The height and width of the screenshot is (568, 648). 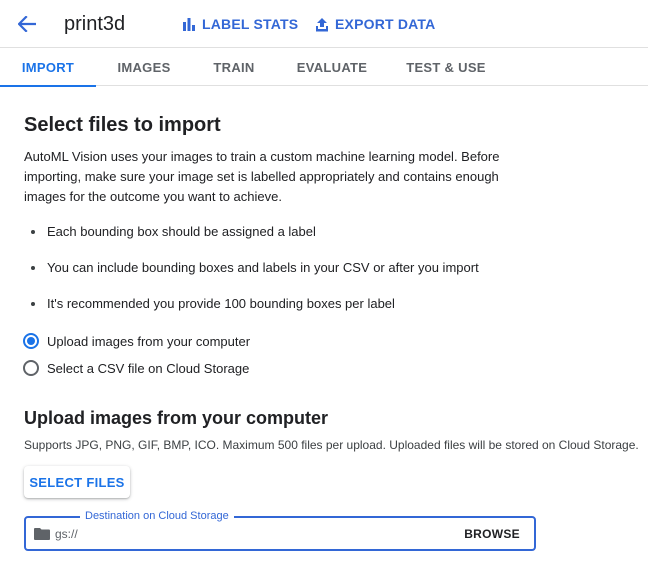 I want to click on folder-icon, so click(x=42, y=534).